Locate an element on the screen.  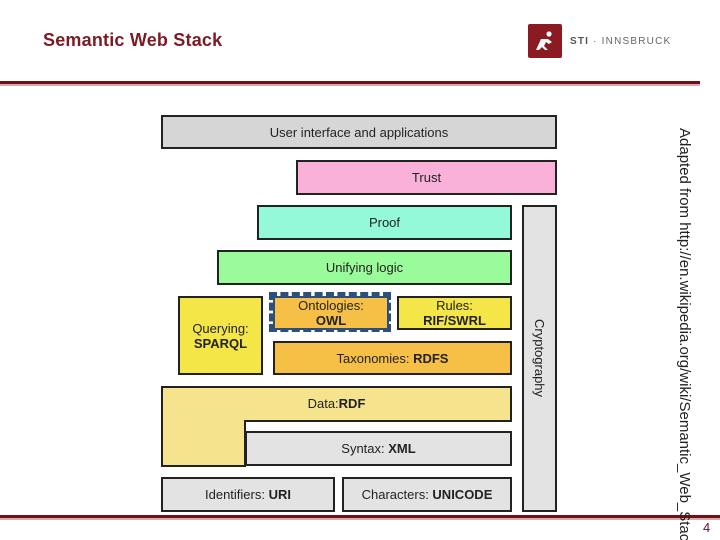
layer-proof-label: Proof is located at coordinates (384, 222).